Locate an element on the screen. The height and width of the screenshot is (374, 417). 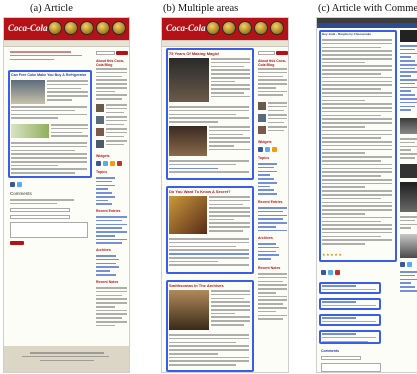
archives-heading: Archives is located at coordinates (103, 250).